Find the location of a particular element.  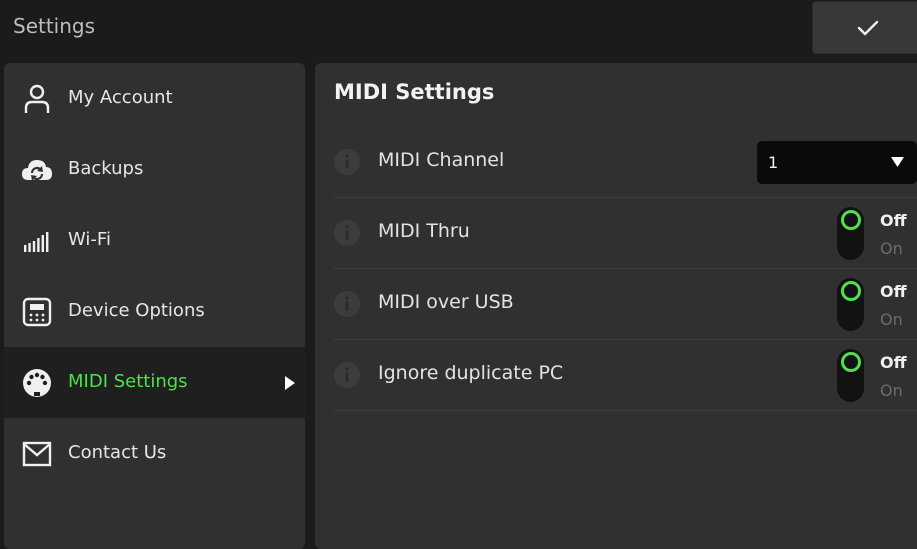

setting-label: Ignore duplicate PC is located at coordinates (471, 373).